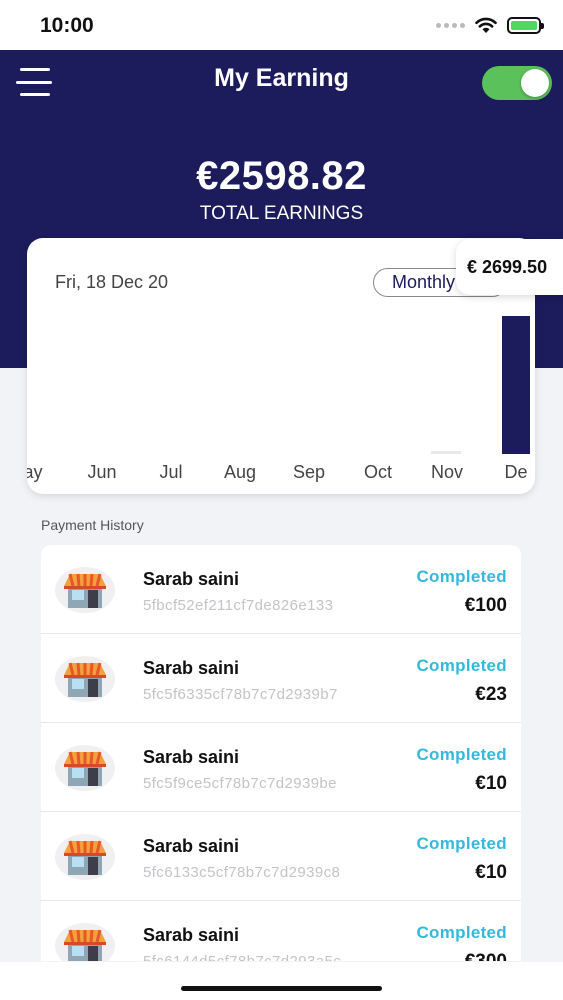 The height and width of the screenshot is (1000, 563). What do you see at coordinates (525, 25) in the screenshot?
I see `battery-icon` at bounding box center [525, 25].